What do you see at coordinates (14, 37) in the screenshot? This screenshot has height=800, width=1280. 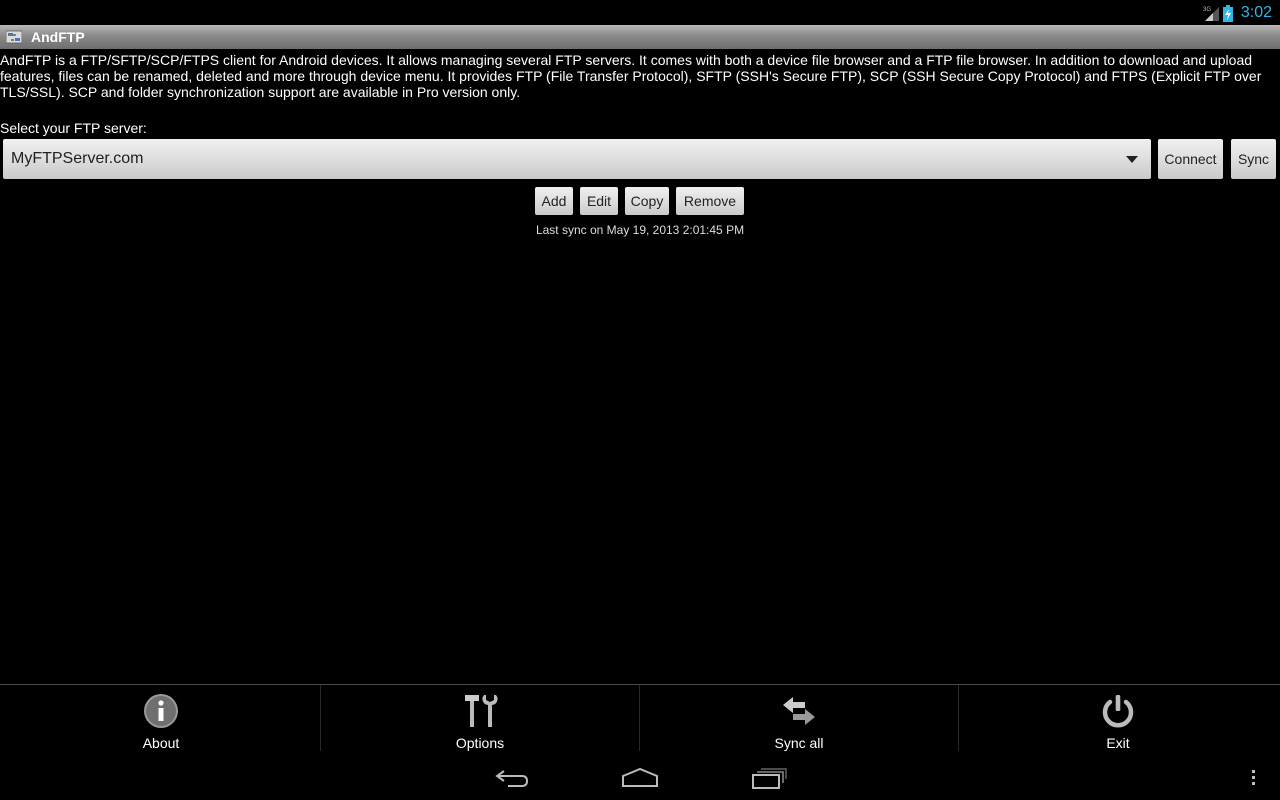 I see `andftp-app-icon` at bounding box center [14, 37].